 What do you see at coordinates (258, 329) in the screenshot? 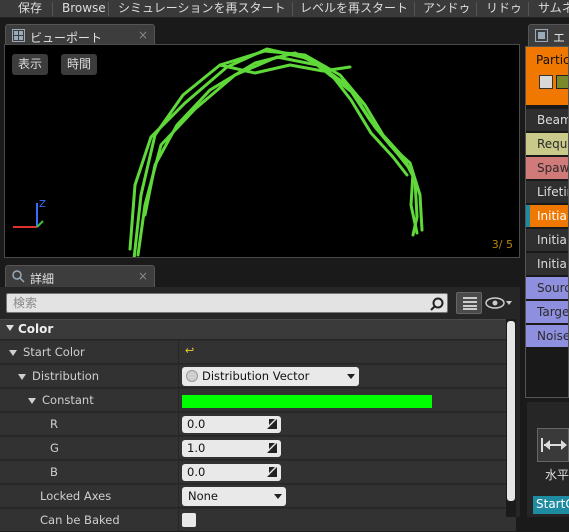
I see `category-color: Color` at bounding box center [258, 329].